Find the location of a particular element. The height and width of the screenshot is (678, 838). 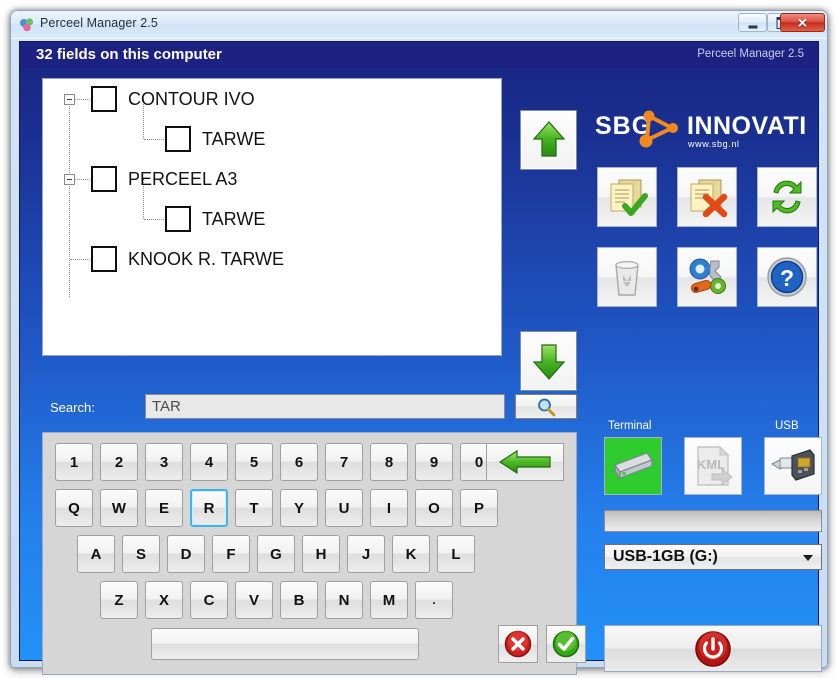

search-label: Search: is located at coordinates (72, 407).